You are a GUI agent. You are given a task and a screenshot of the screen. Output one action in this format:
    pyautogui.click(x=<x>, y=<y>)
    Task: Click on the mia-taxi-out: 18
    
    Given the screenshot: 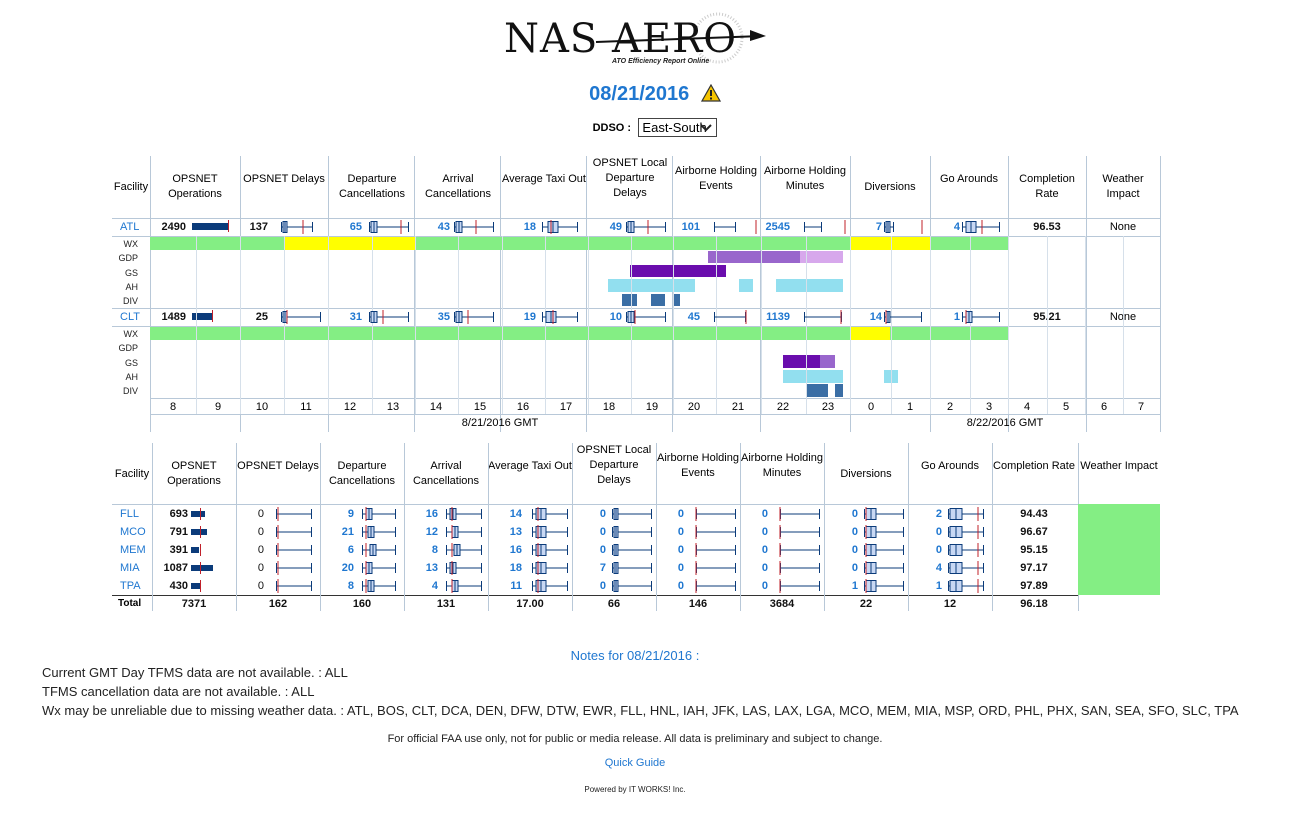 What is the action you would take?
    pyautogui.click(x=505, y=568)
    